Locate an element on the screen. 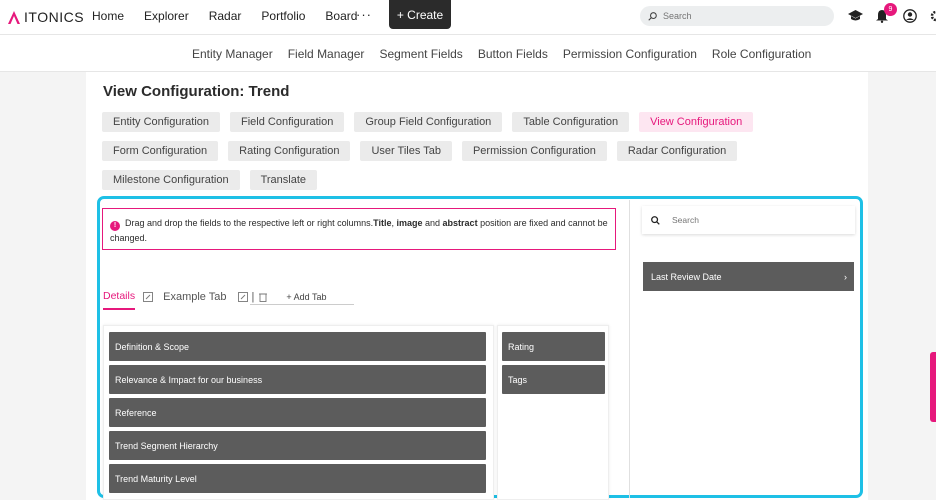 Image resolution: width=936 pixels, height=500 pixels. side-panel-divider is located at coordinates (629, 349).